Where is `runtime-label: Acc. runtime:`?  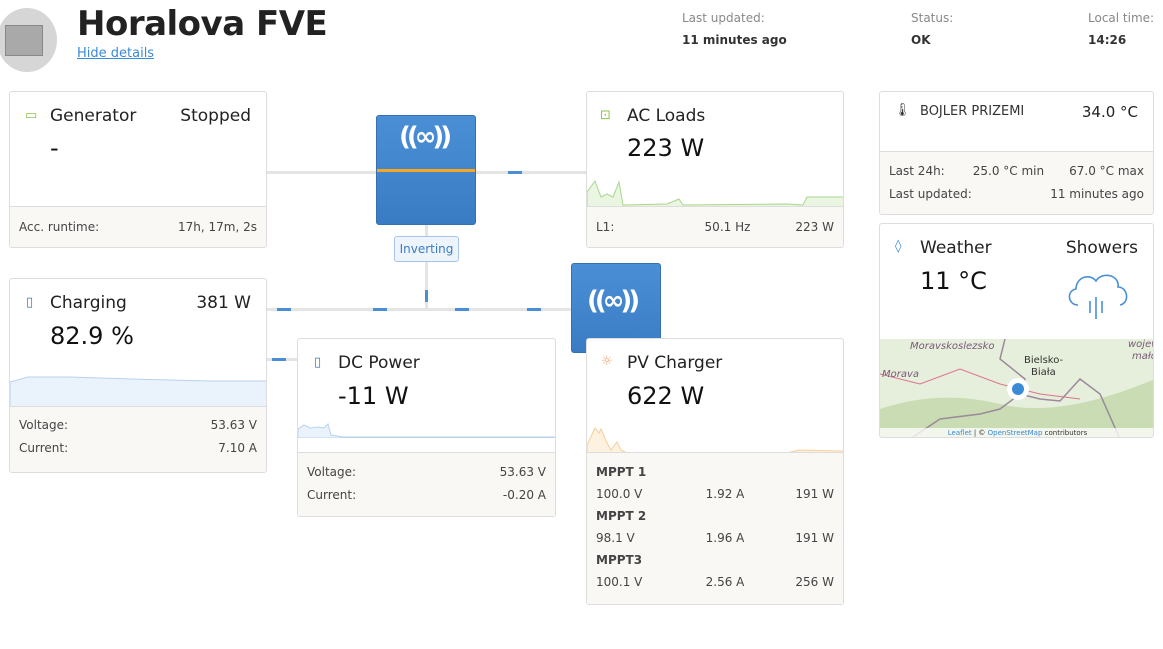 runtime-label: Acc. runtime: is located at coordinates (59, 226).